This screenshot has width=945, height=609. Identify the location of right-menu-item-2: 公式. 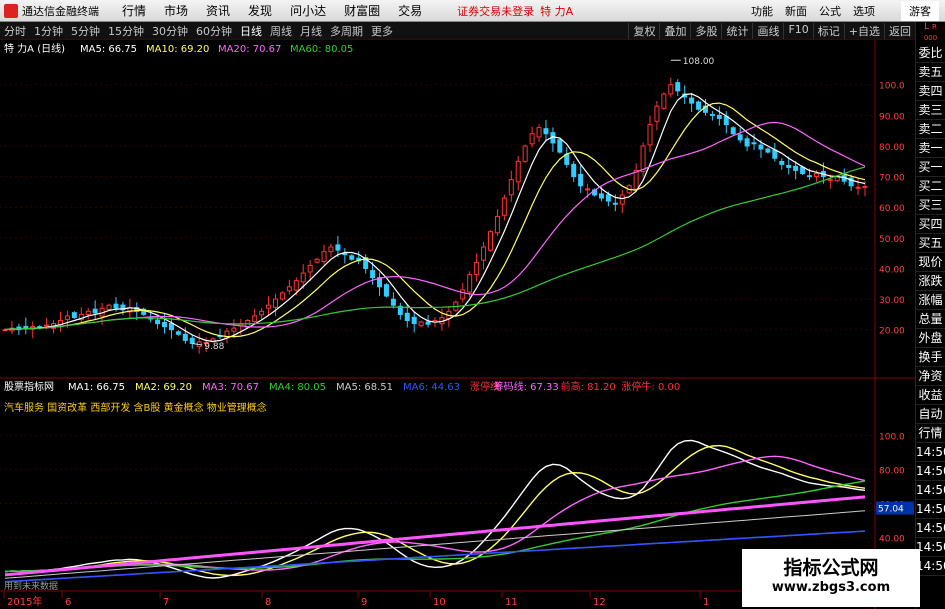
(830, 11).